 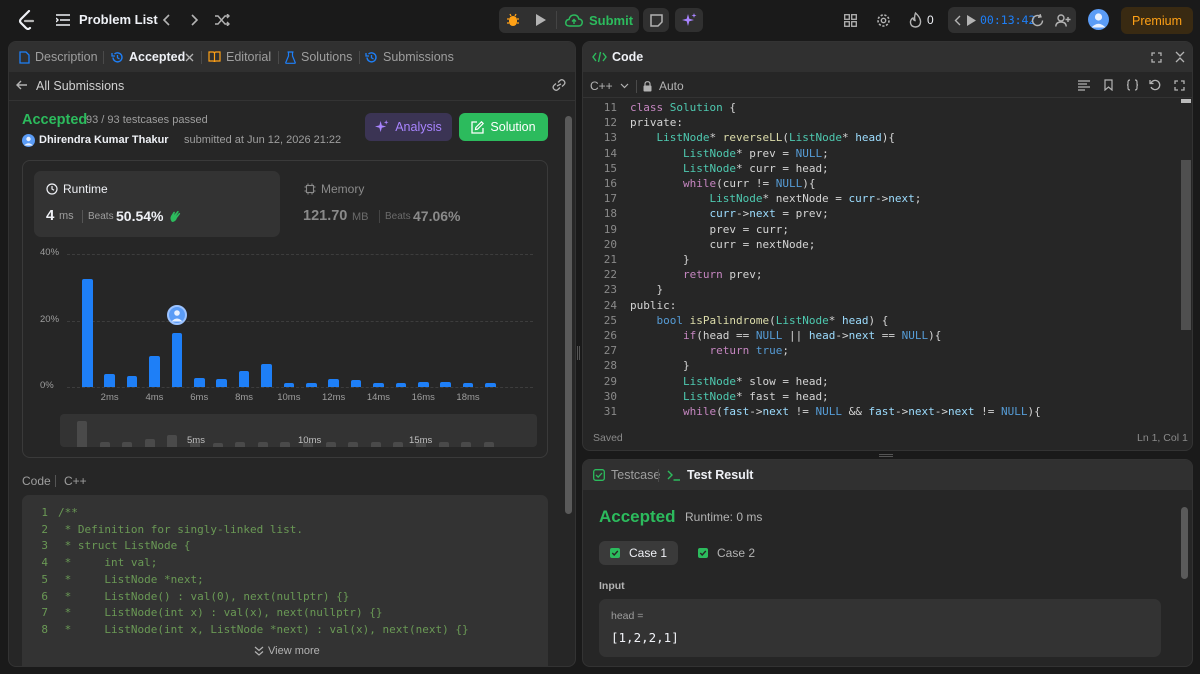 What do you see at coordinates (883, 20) in the screenshot?
I see `settings-gear-icon` at bounding box center [883, 20].